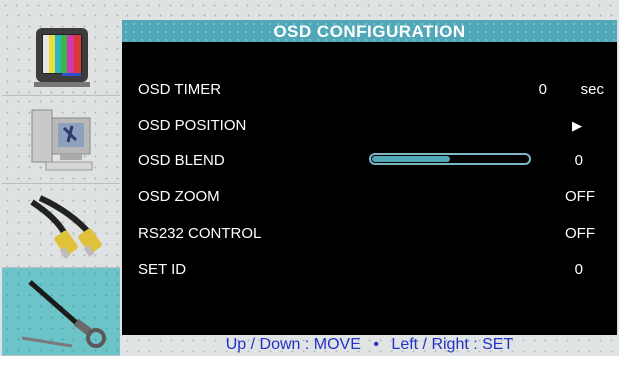 The image size is (619, 369). I want to click on page-title: OSD CONFIGURATION, so click(369, 31).